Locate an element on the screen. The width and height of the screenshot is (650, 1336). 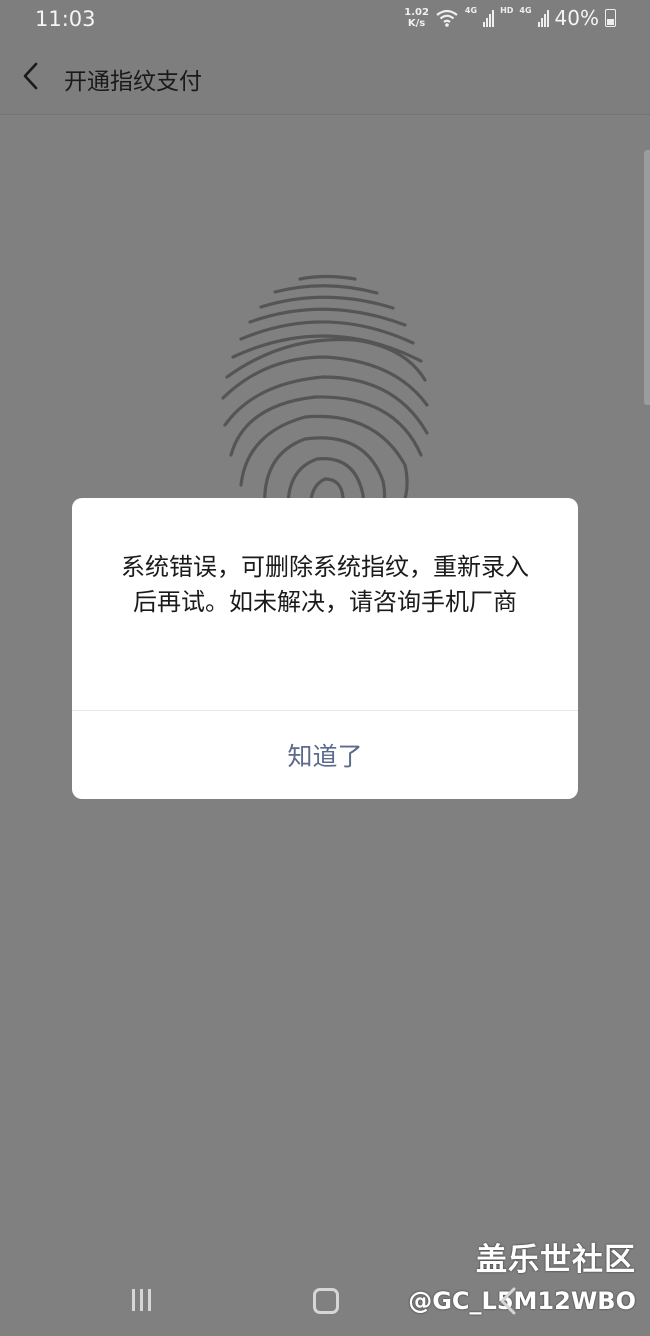
home-icon is located at coordinates (326, 1301).